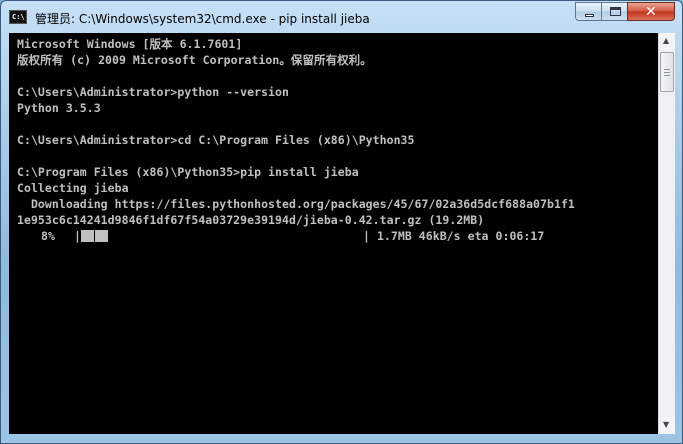 This screenshot has width=683, height=444. Describe the element at coordinates (454, 236) in the screenshot. I see `progress-status: | 1.7MB 46kB/s eta 0:06:17` at that location.